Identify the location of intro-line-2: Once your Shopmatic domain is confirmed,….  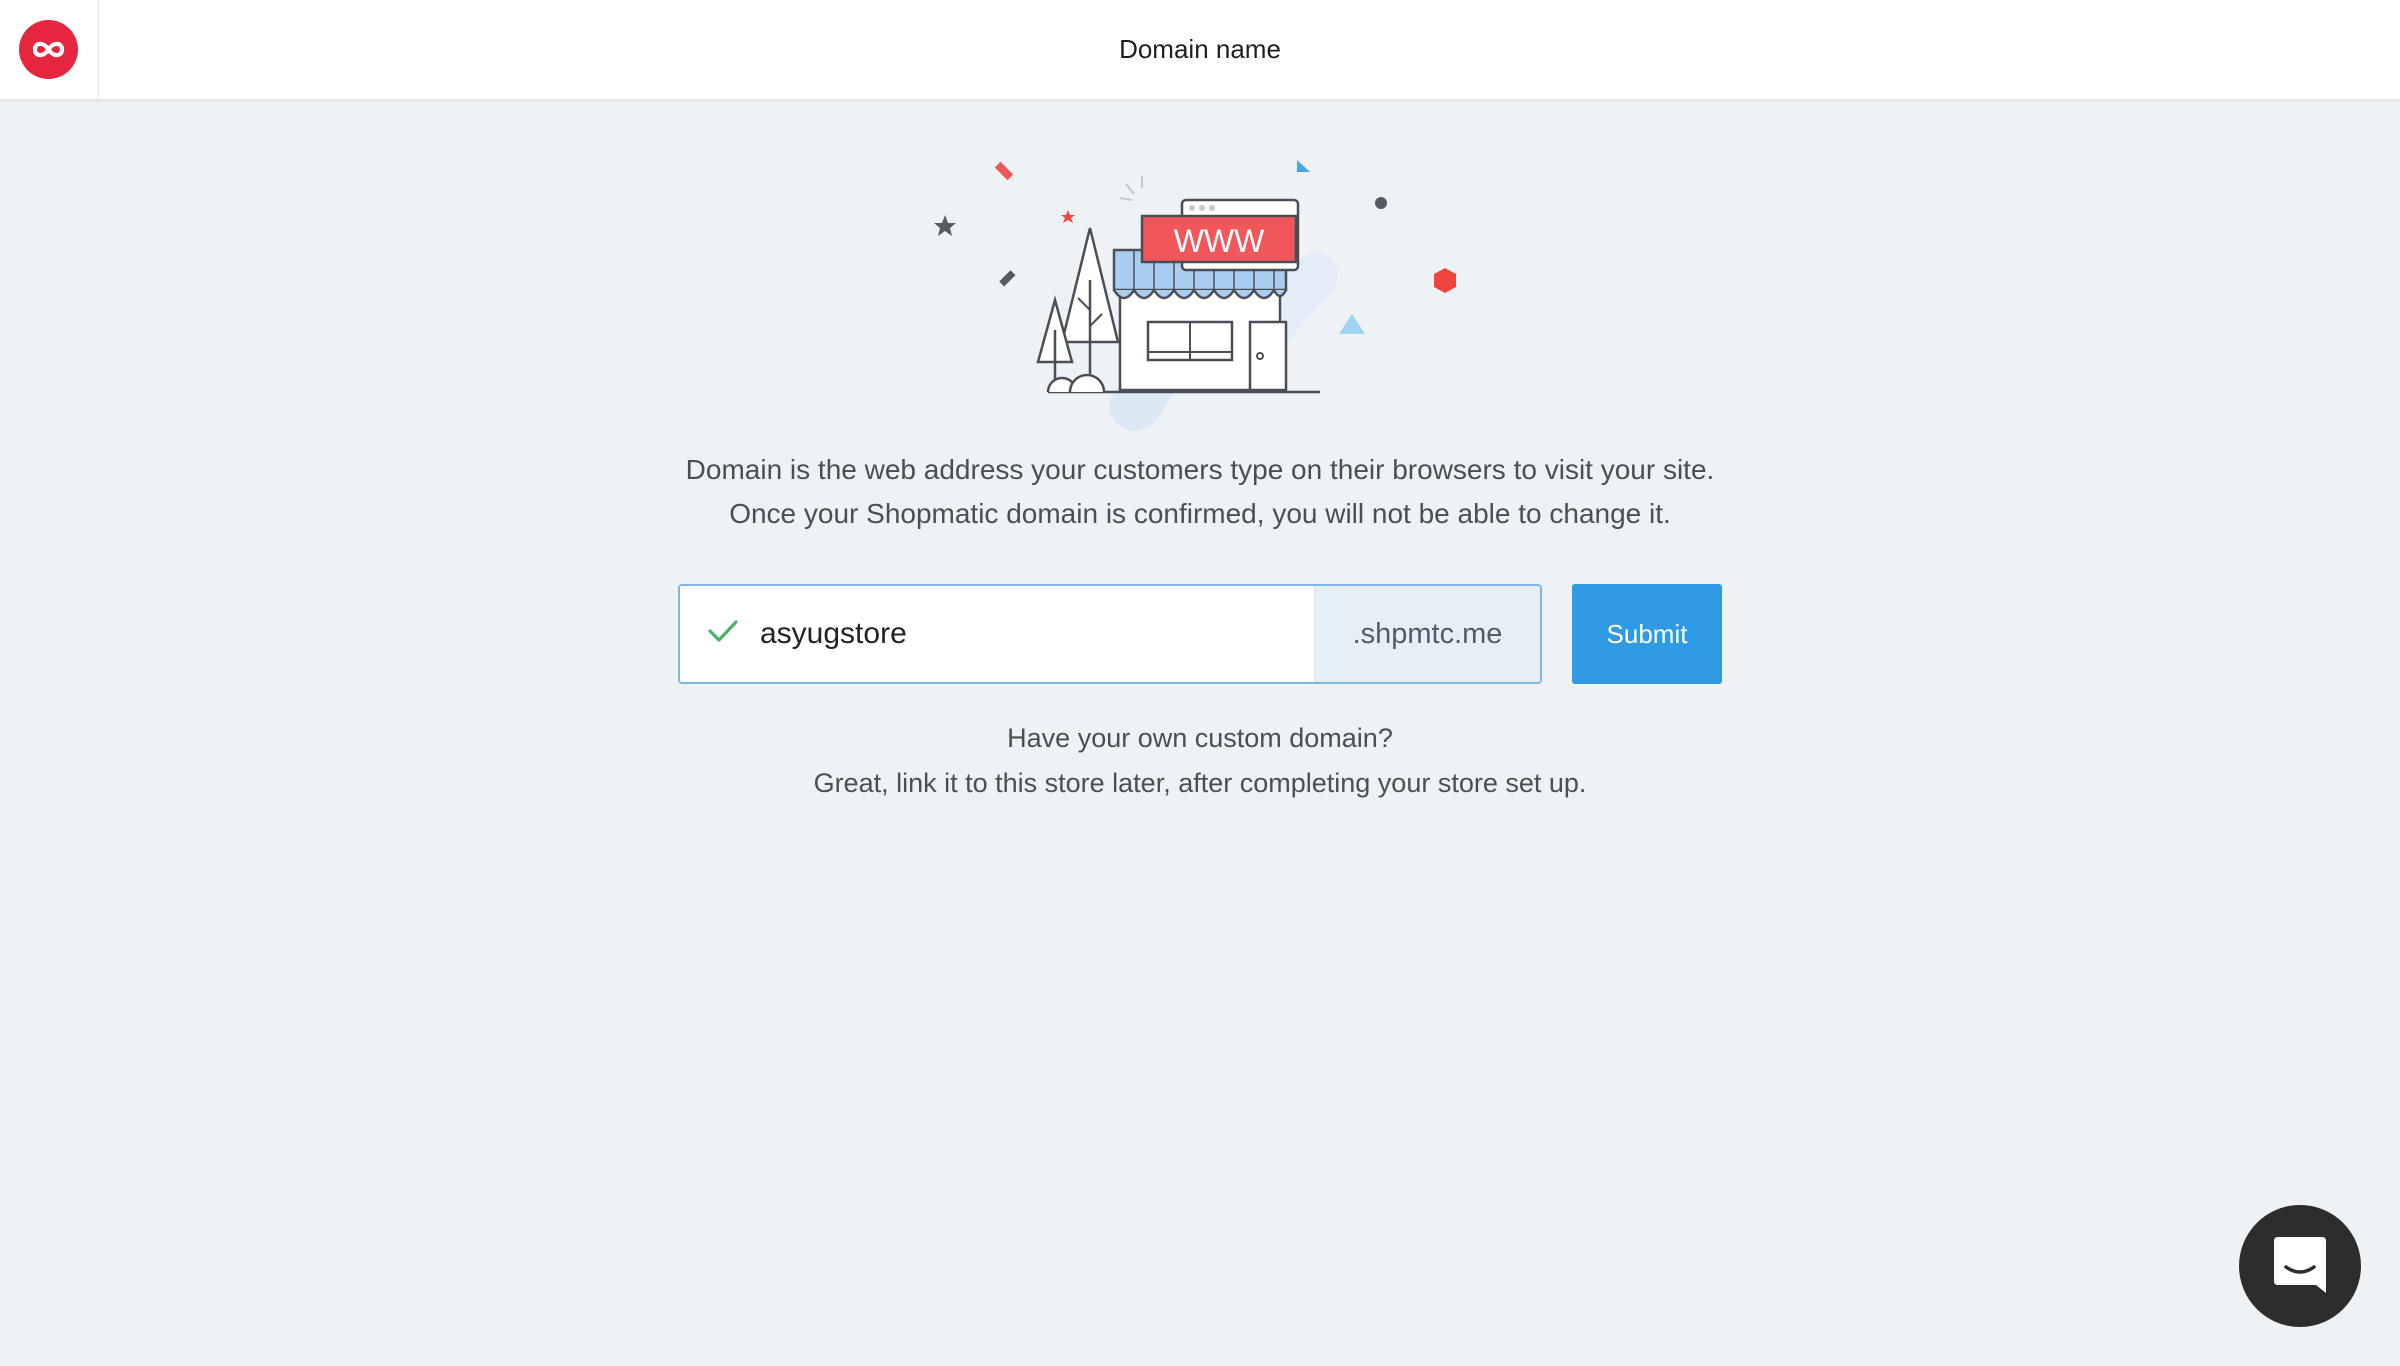
(1200, 513).